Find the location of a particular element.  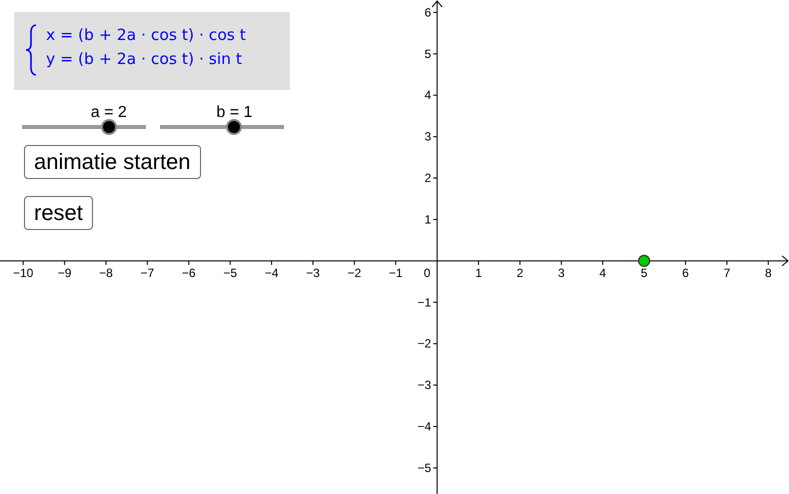

data-point is located at coordinates (644, 260).